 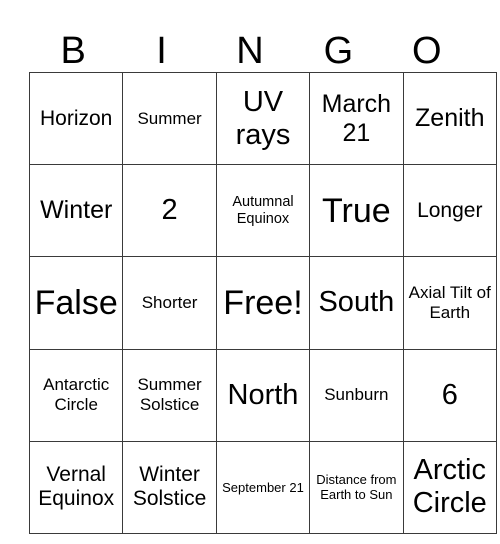 What do you see at coordinates (169, 487) in the screenshot?
I see `bingo-cell: Winter Solstice` at bounding box center [169, 487].